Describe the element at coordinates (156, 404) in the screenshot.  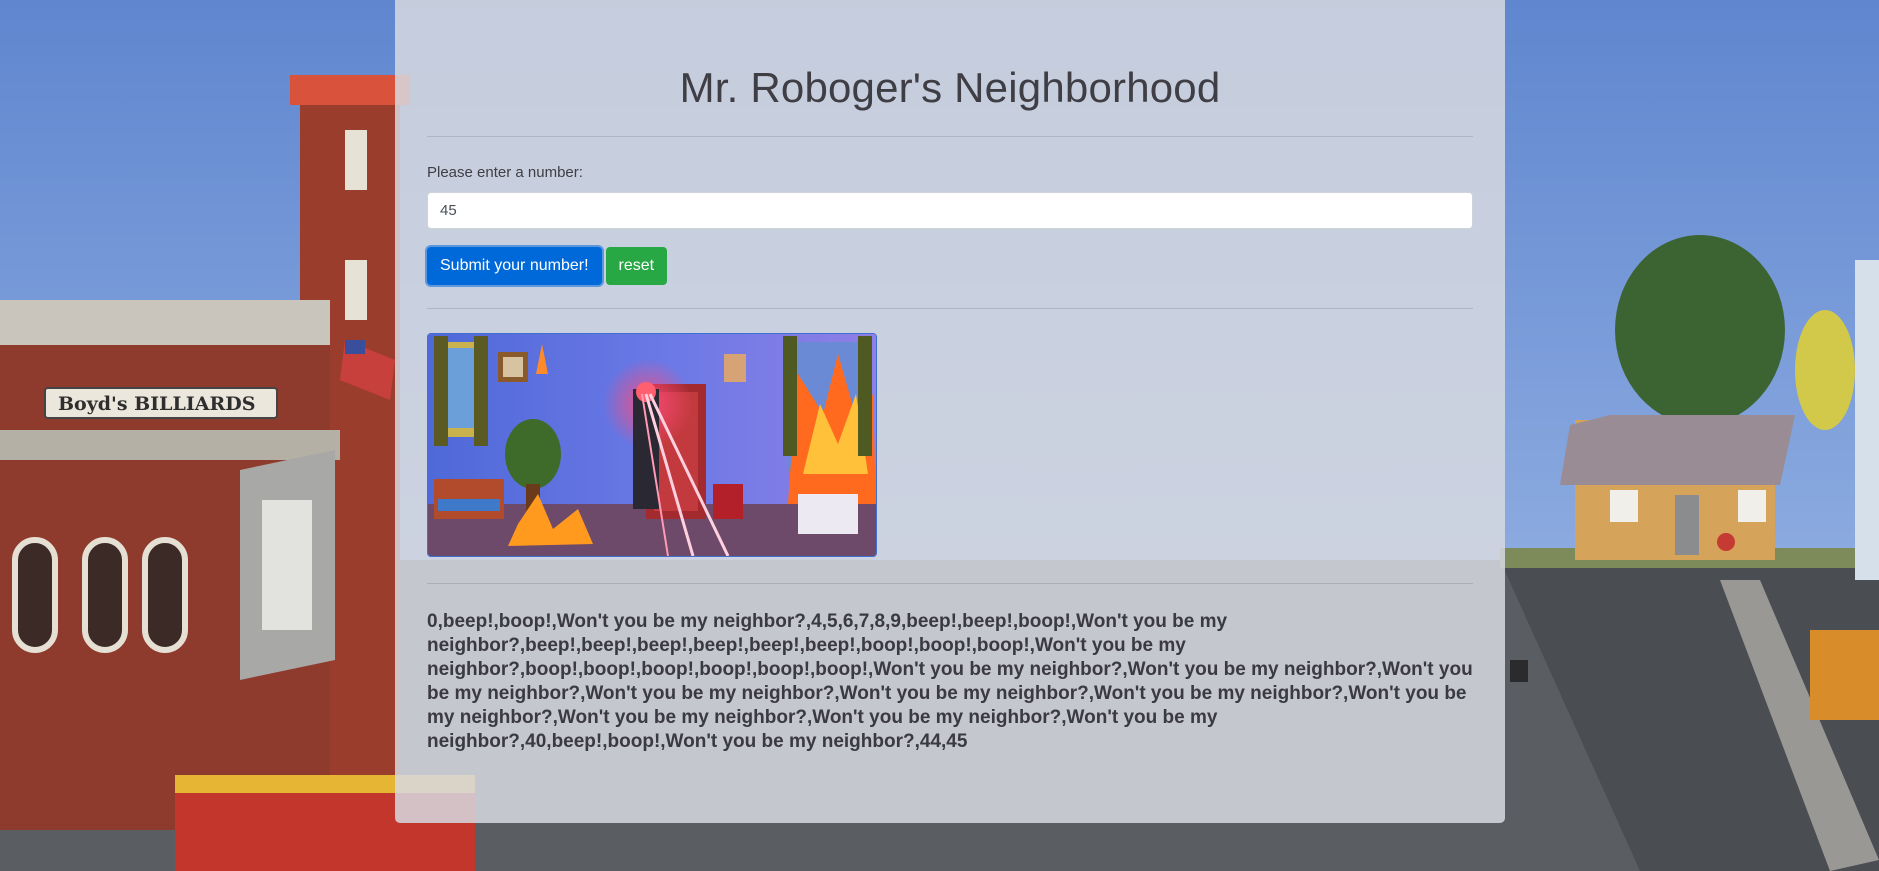
I see `billiards-sign: Boyd's BILLIARDS` at that location.